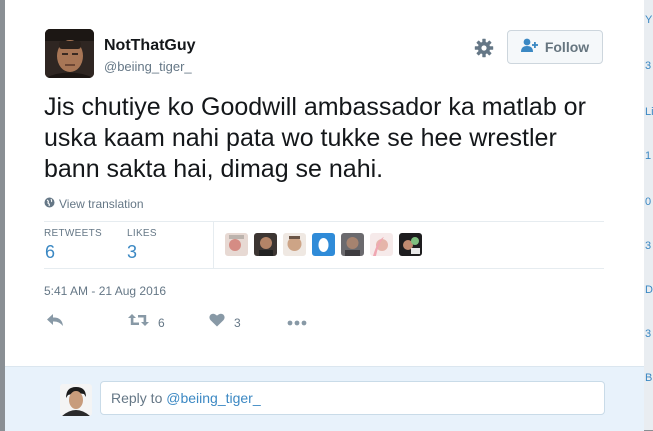 The image size is (653, 431). What do you see at coordinates (484, 48) in the screenshot?
I see `gear-icon` at bounding box center [484, 48].